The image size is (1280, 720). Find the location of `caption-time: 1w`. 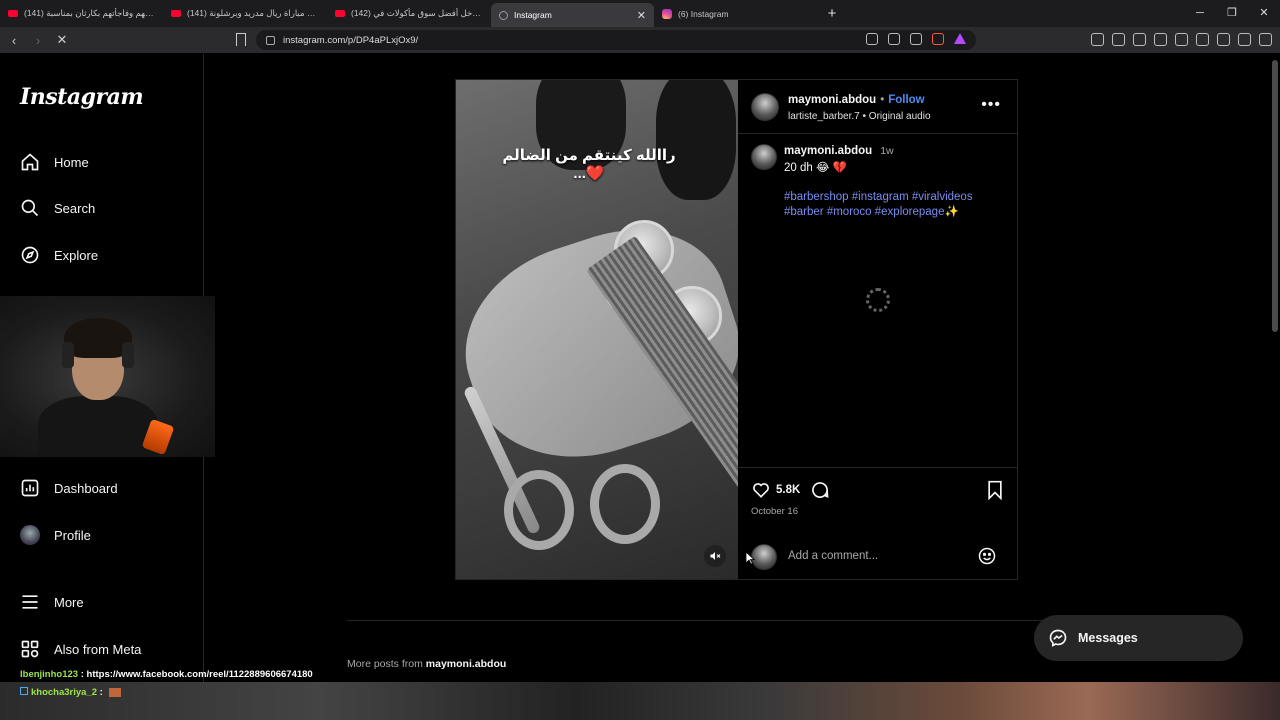

caption-time: 1w is located at coordinates (887, 151).